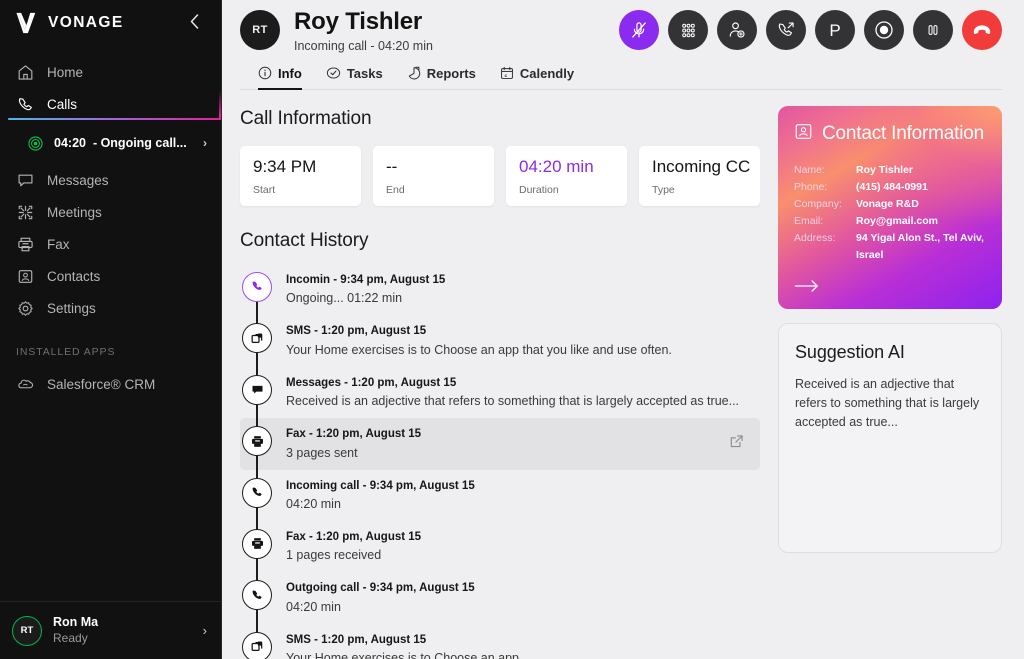  I want to click on contact-history-title: Contact History, so click(304, 240).